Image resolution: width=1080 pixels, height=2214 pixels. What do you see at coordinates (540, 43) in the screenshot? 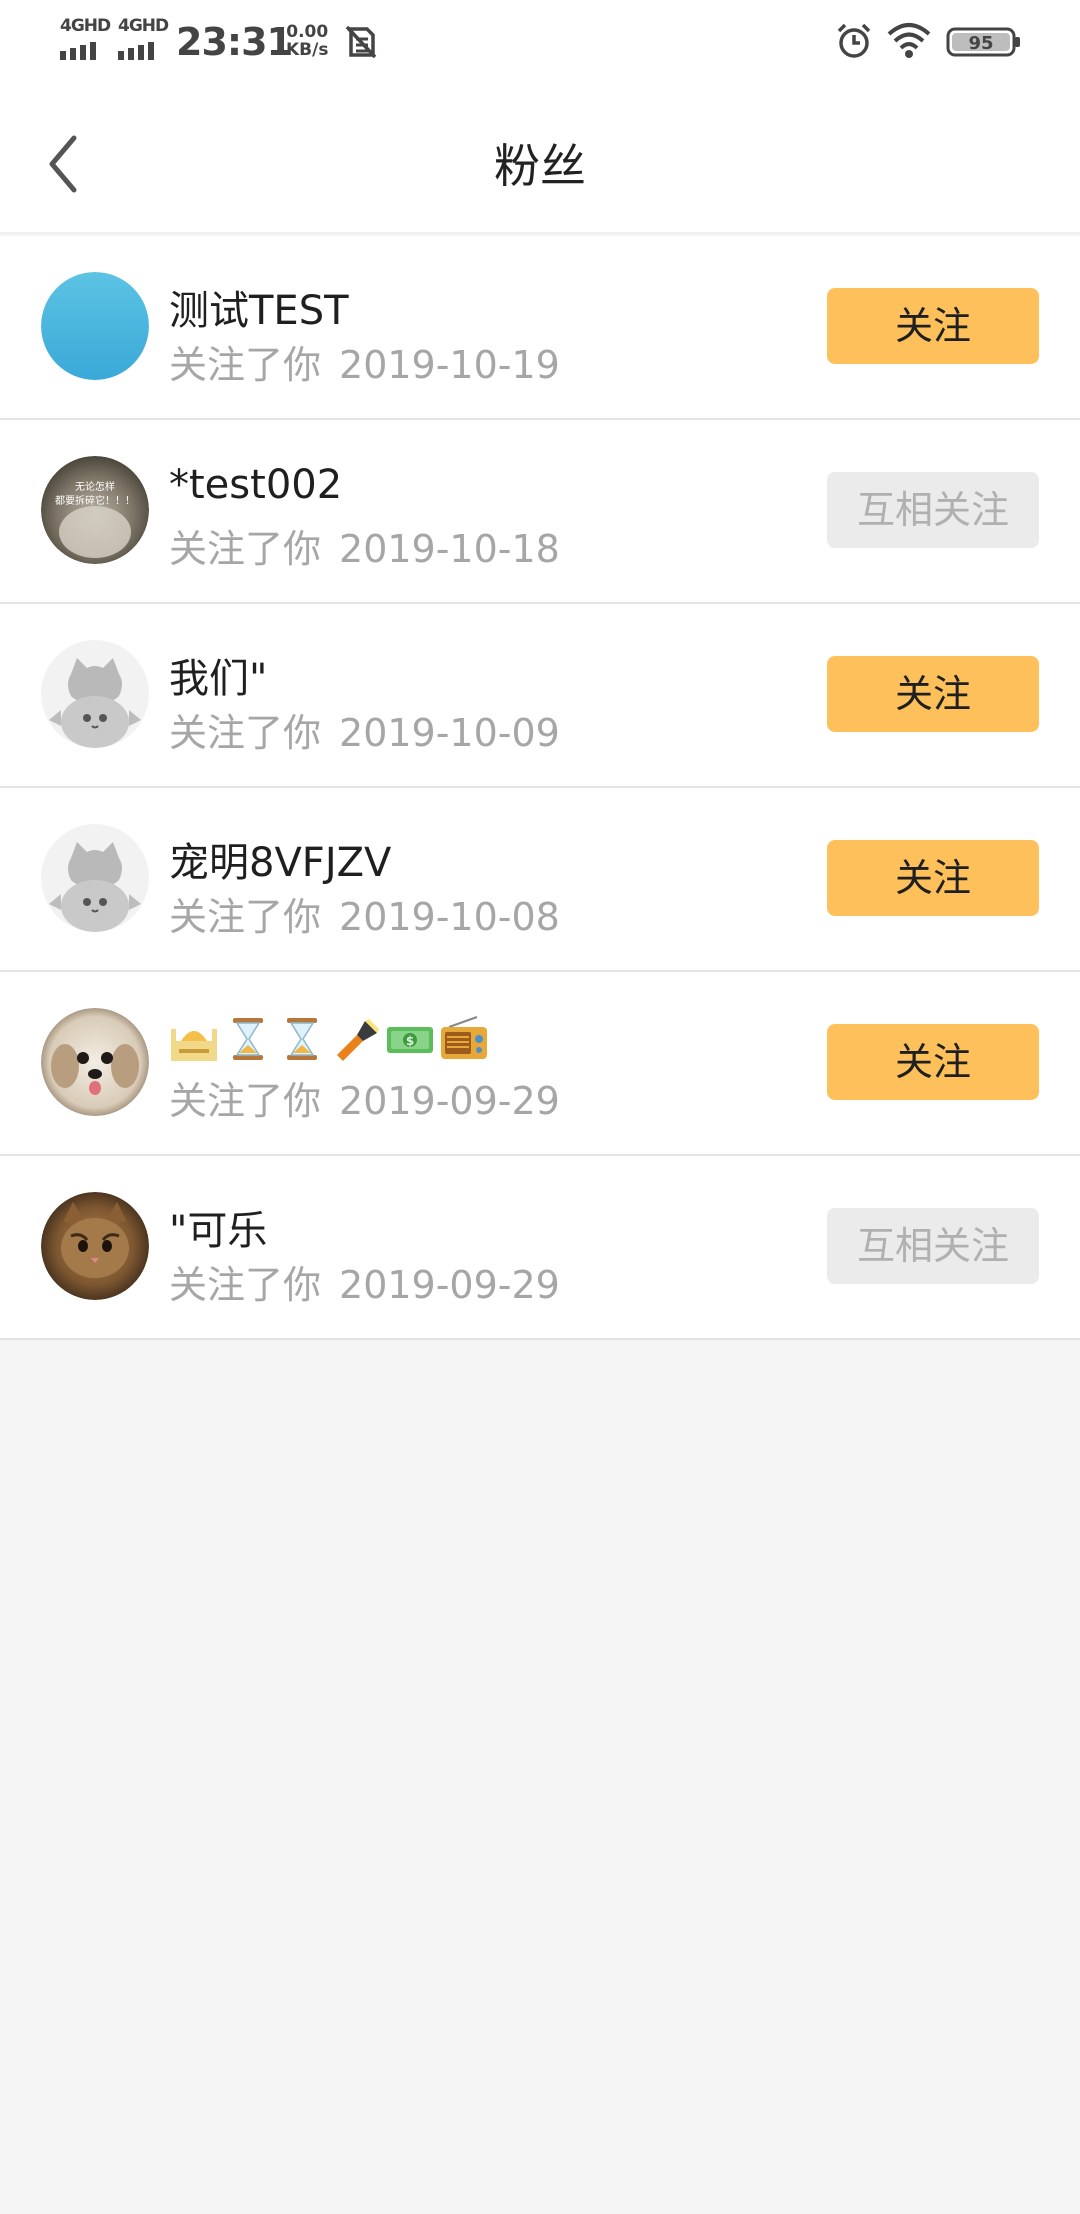
I see `status-bar: 4GHD 4GHD 23:31 0.00 KB/s 95` at bounding box center [540, 43].